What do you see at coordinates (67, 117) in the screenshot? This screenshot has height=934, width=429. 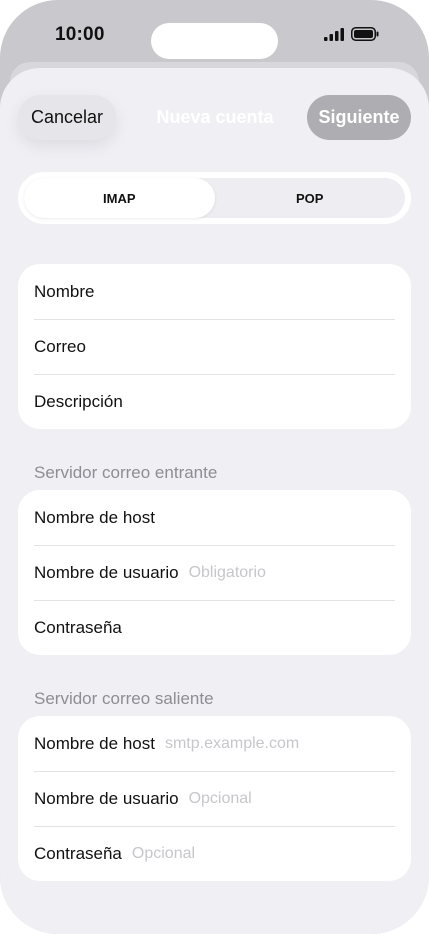 I see `cancel-button: Cancelar` at bounding box center [67, 117].